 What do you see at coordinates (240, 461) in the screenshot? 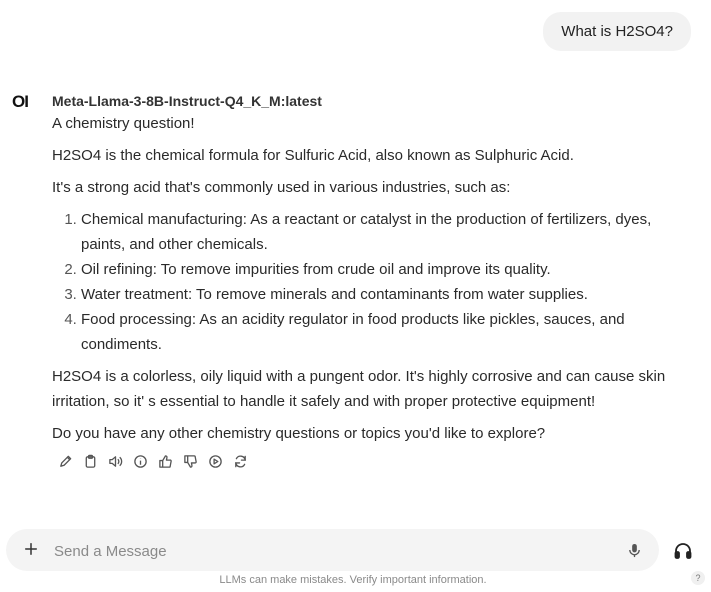
I see `regenerate-icon` at bounding box center [240, 461].